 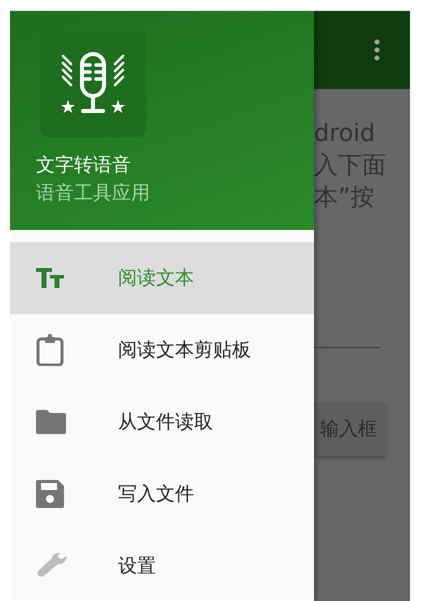 I want to click on drawer-menu-item: 设置, so click(x=162, y=565).